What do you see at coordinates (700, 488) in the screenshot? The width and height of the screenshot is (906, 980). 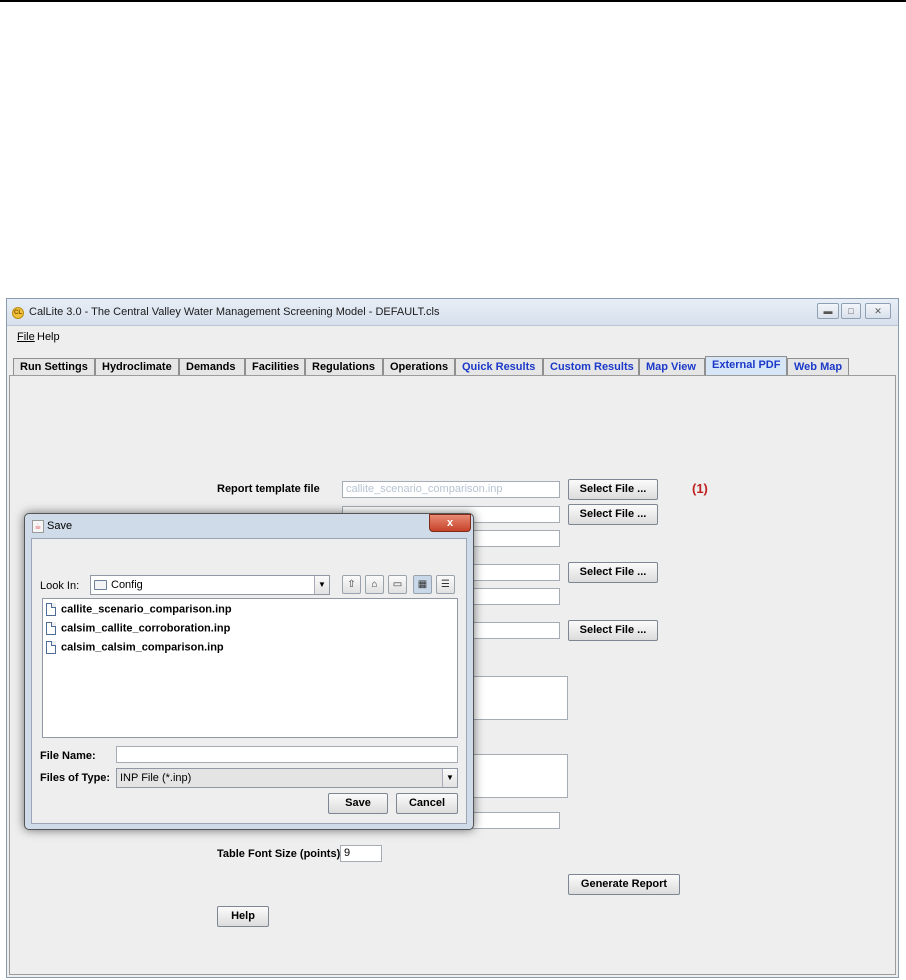 I see `annotation-marker: (1)` at bounding box center [700, 488].